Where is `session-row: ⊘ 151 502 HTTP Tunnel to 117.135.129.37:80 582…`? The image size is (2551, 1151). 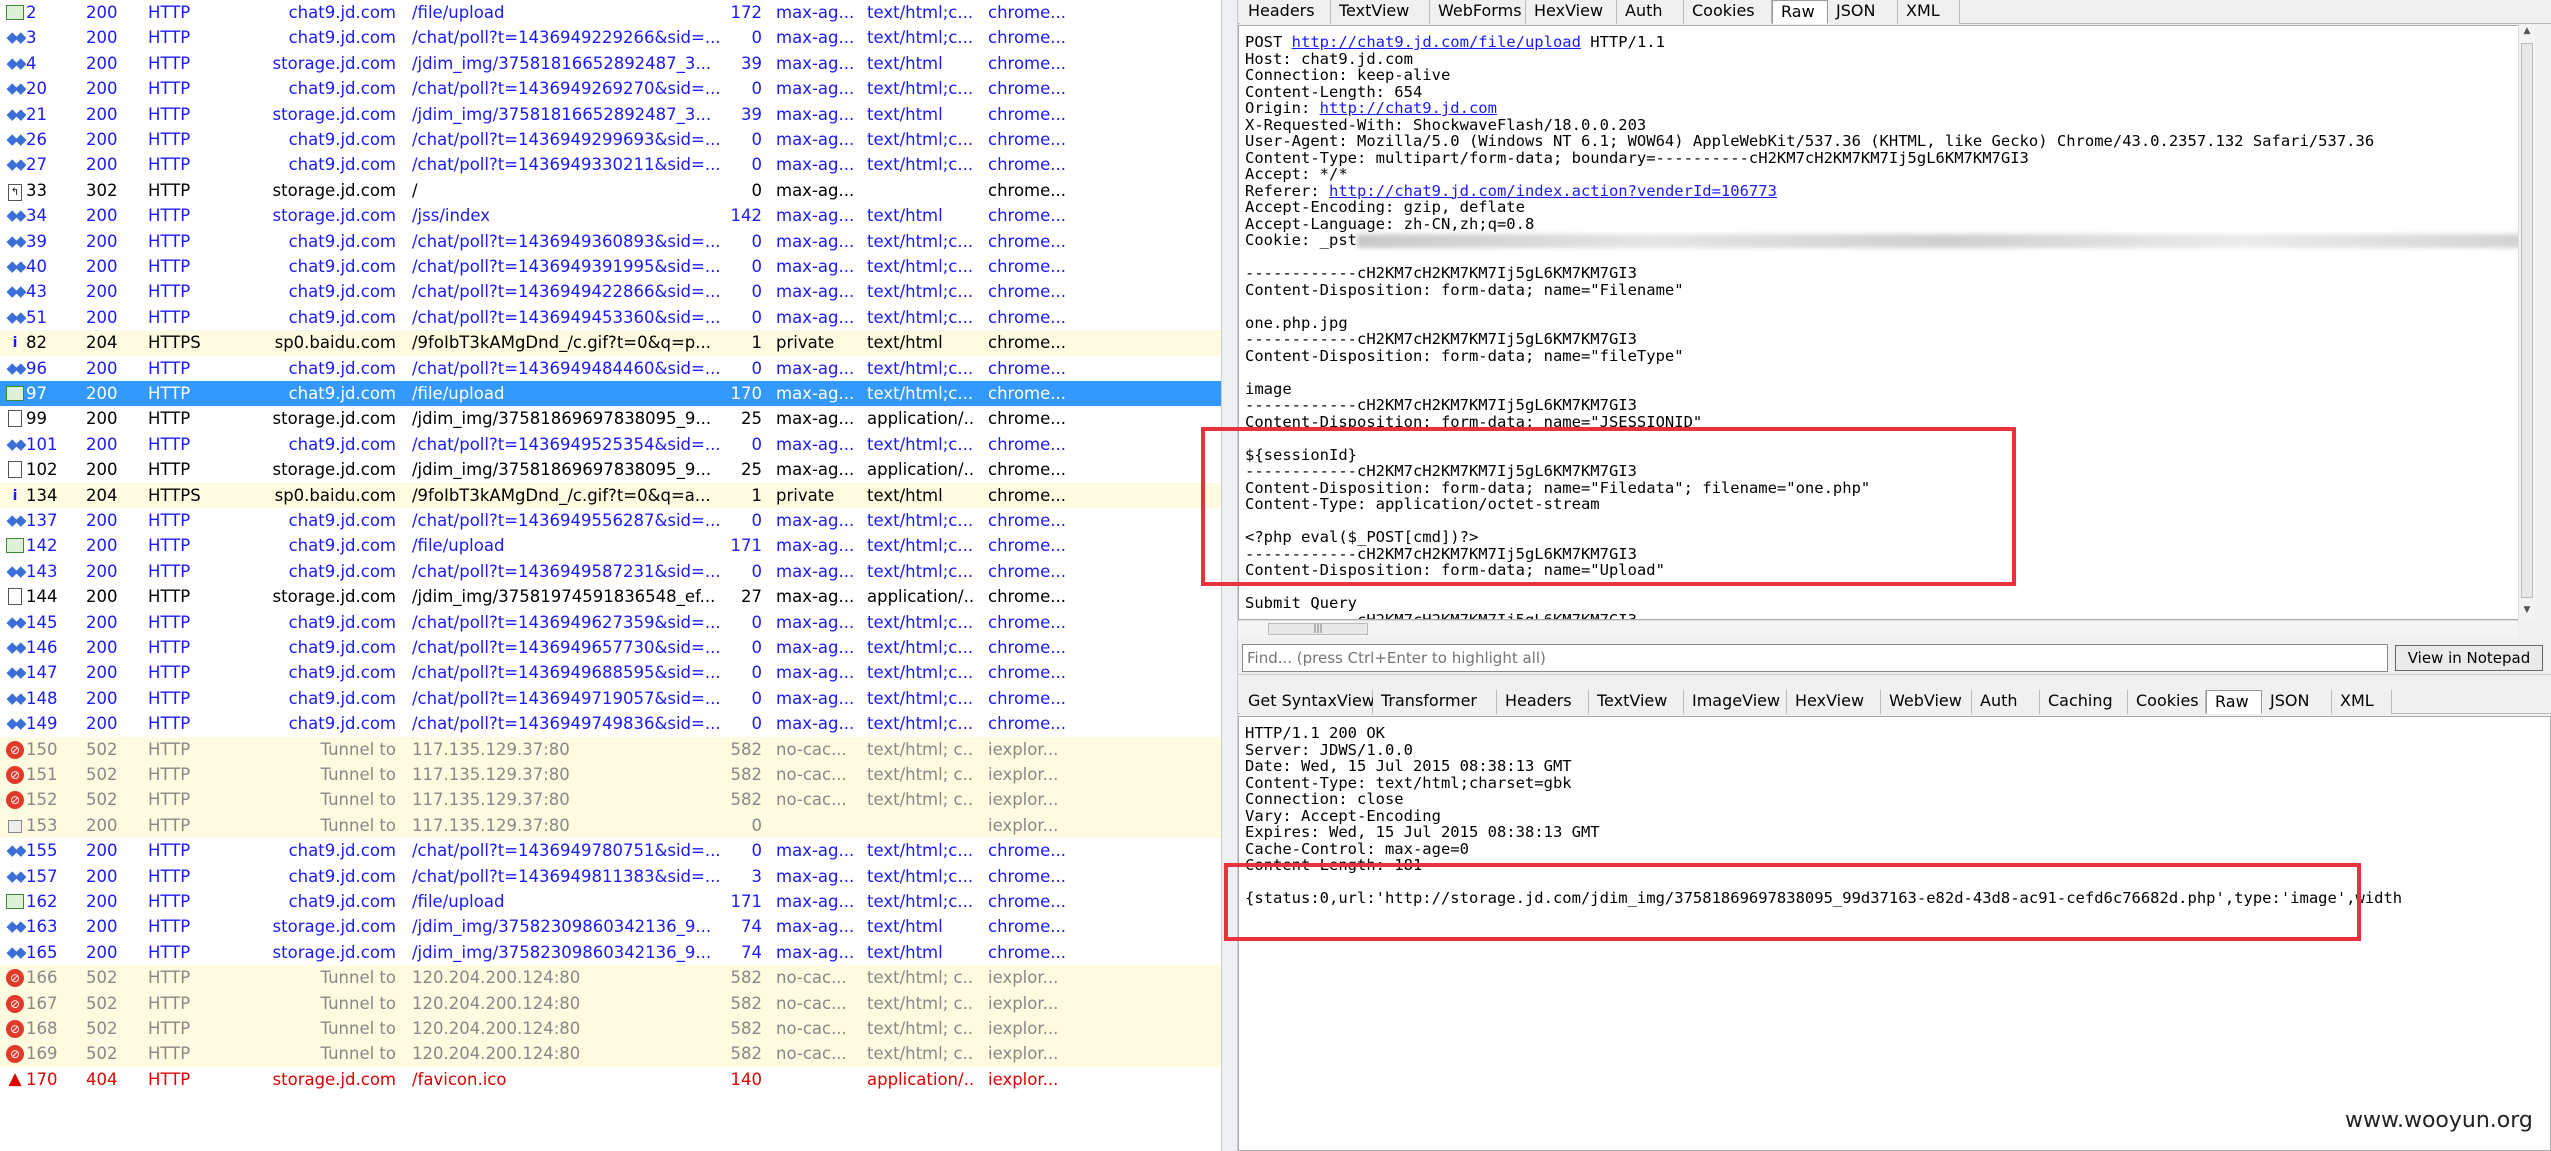 session-row: ⊘ 151 502 HTTP Tunnel to 117.135.129.37:80 582… is located at coordinates (610, 775).